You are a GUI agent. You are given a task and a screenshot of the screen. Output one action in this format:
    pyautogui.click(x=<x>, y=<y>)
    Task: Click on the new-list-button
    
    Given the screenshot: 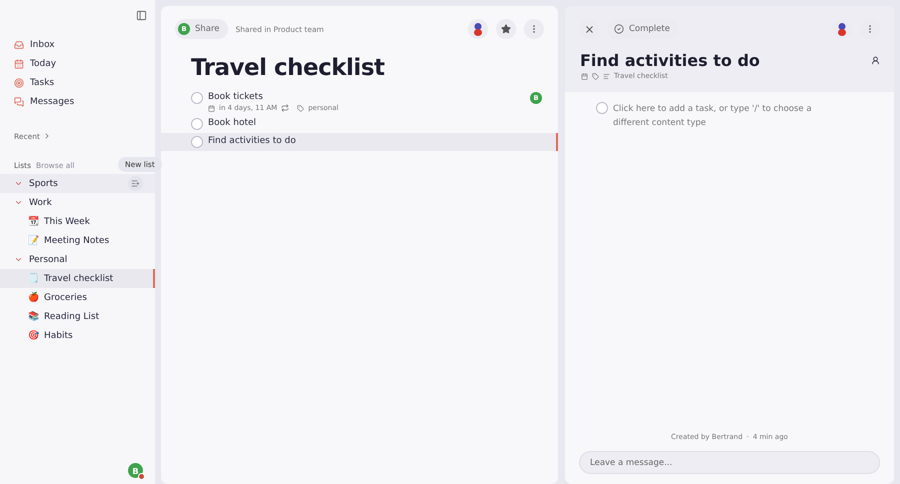 What is the action you would take?
    pyautogui.click(x=135, y=183)
    